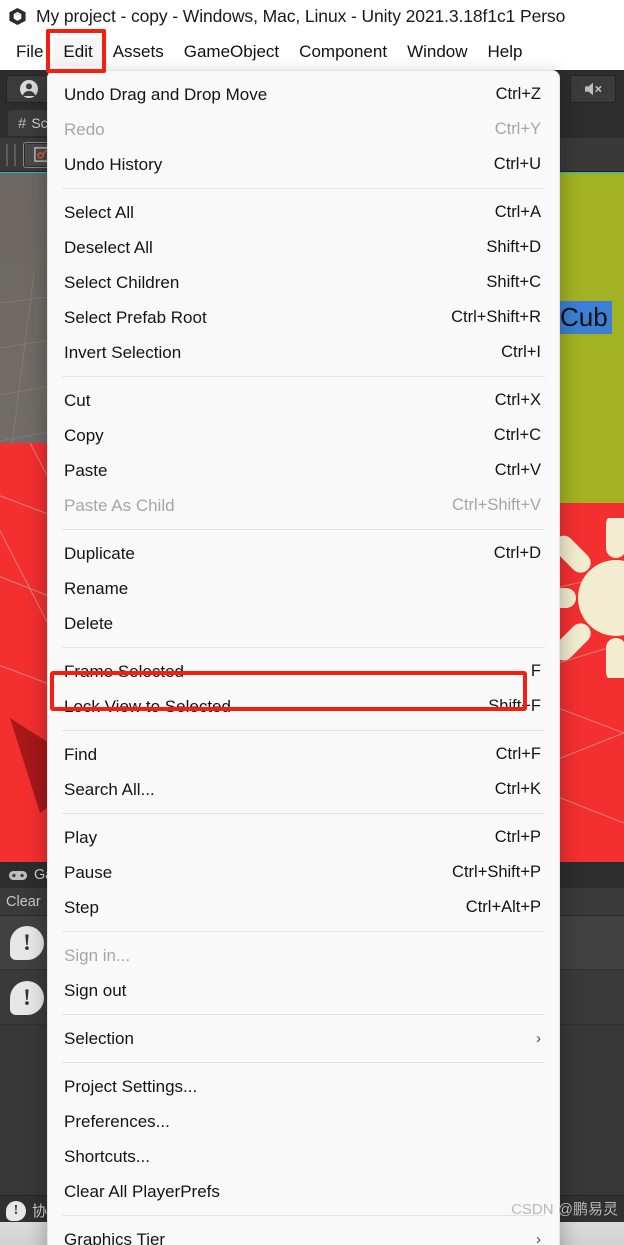  What do you see at coordinates (17, 16) in the screenshot?
I see `unity-logo-icon` at bounding box center [17, 16].